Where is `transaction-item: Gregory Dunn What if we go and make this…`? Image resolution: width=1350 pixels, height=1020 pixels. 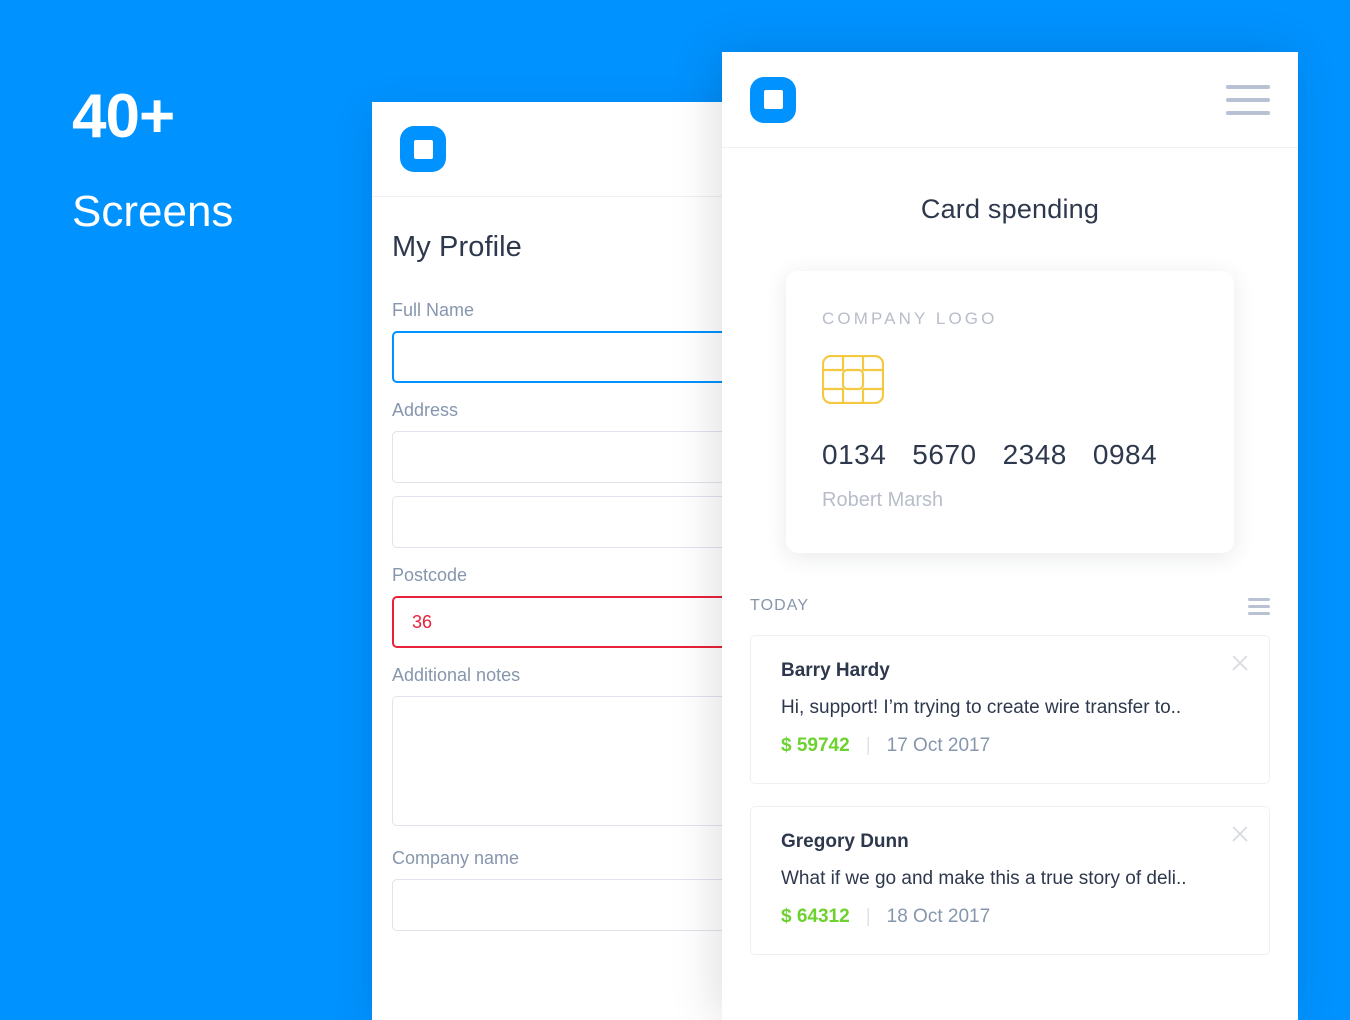
transaction-item: Gregory Dunn What if we go and make this… is located at coordinates (1010, 880).